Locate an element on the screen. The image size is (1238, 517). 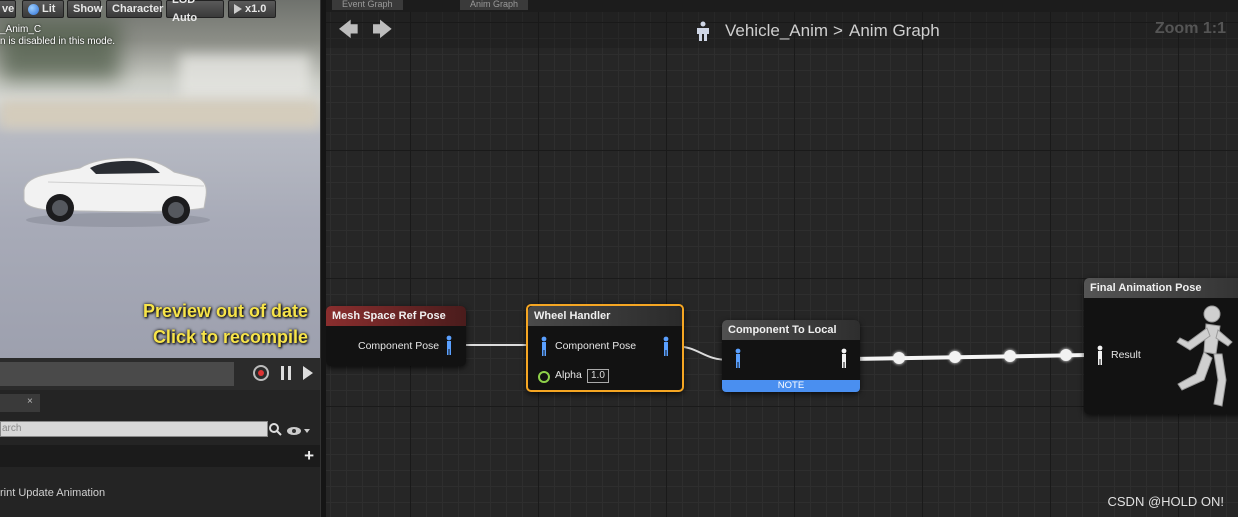
lit-label: Lit is located at coordinates (49, 9).